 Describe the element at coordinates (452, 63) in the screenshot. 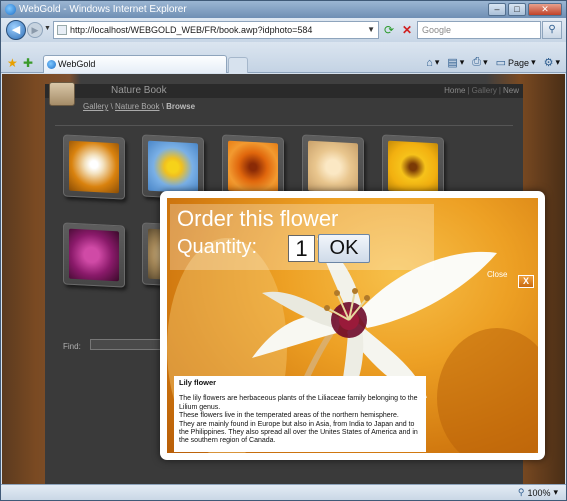

I see `feeds-icon: ▤` at that location.